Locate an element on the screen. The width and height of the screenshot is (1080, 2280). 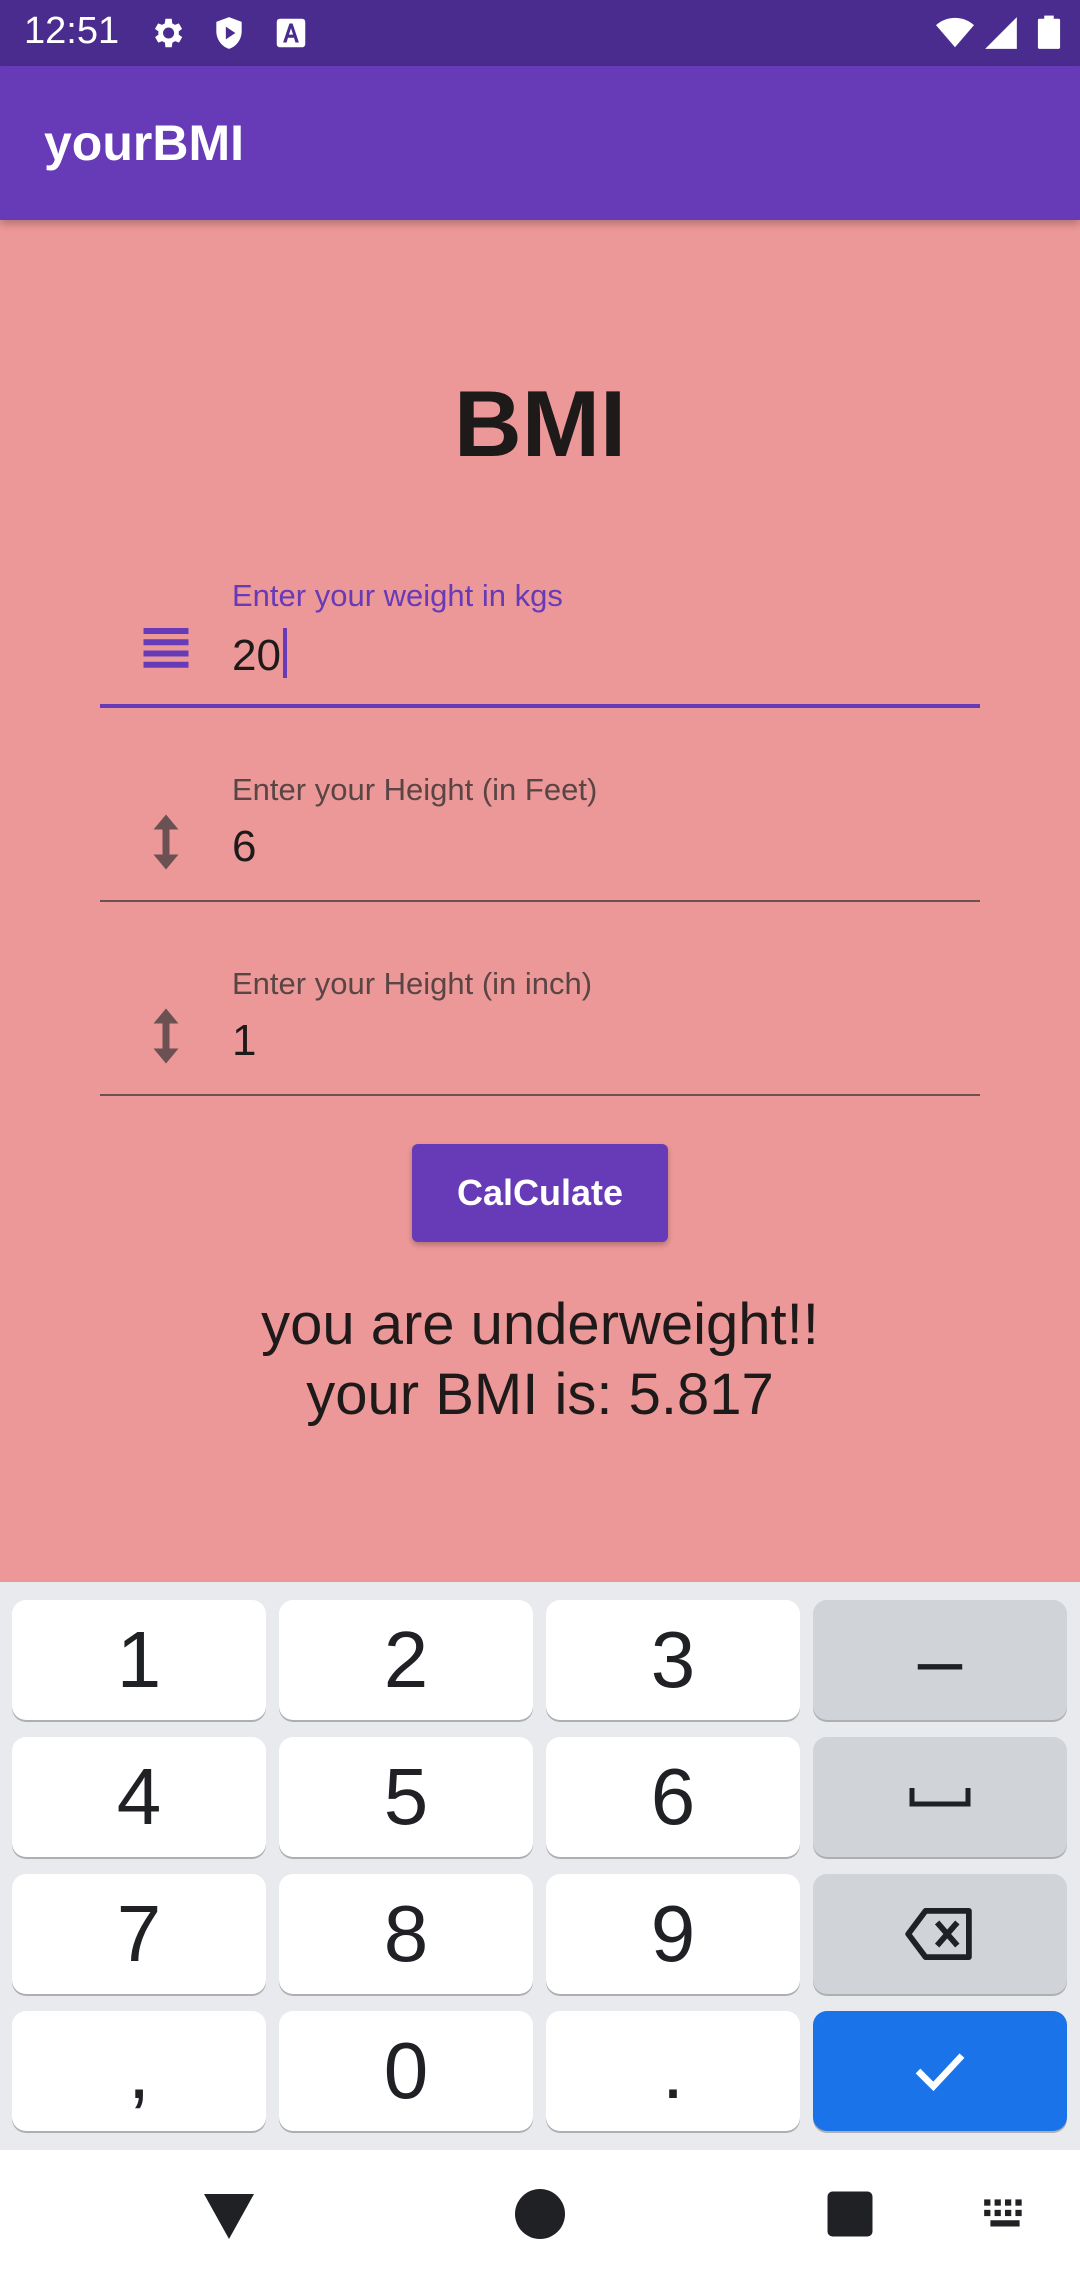
home-circle-icon is located at coordinates (540, 2214).